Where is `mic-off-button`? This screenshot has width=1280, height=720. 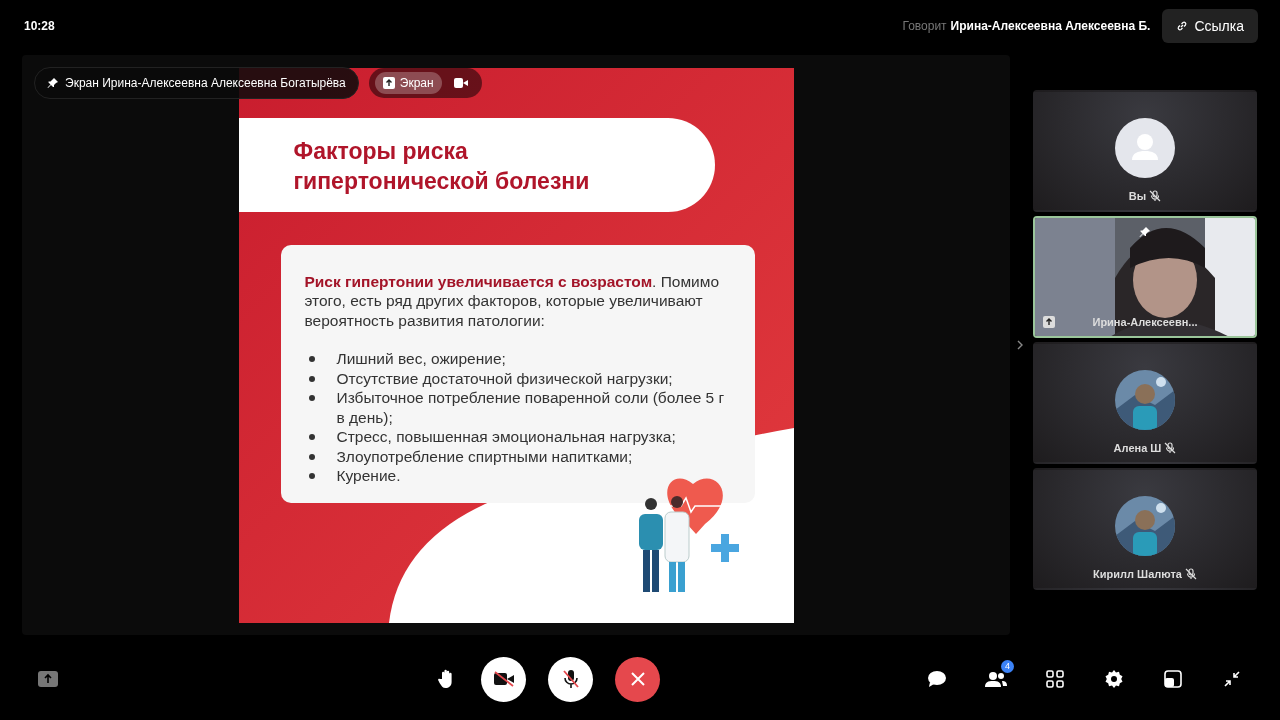
mic-off-button is located at coordinates (570, 679).